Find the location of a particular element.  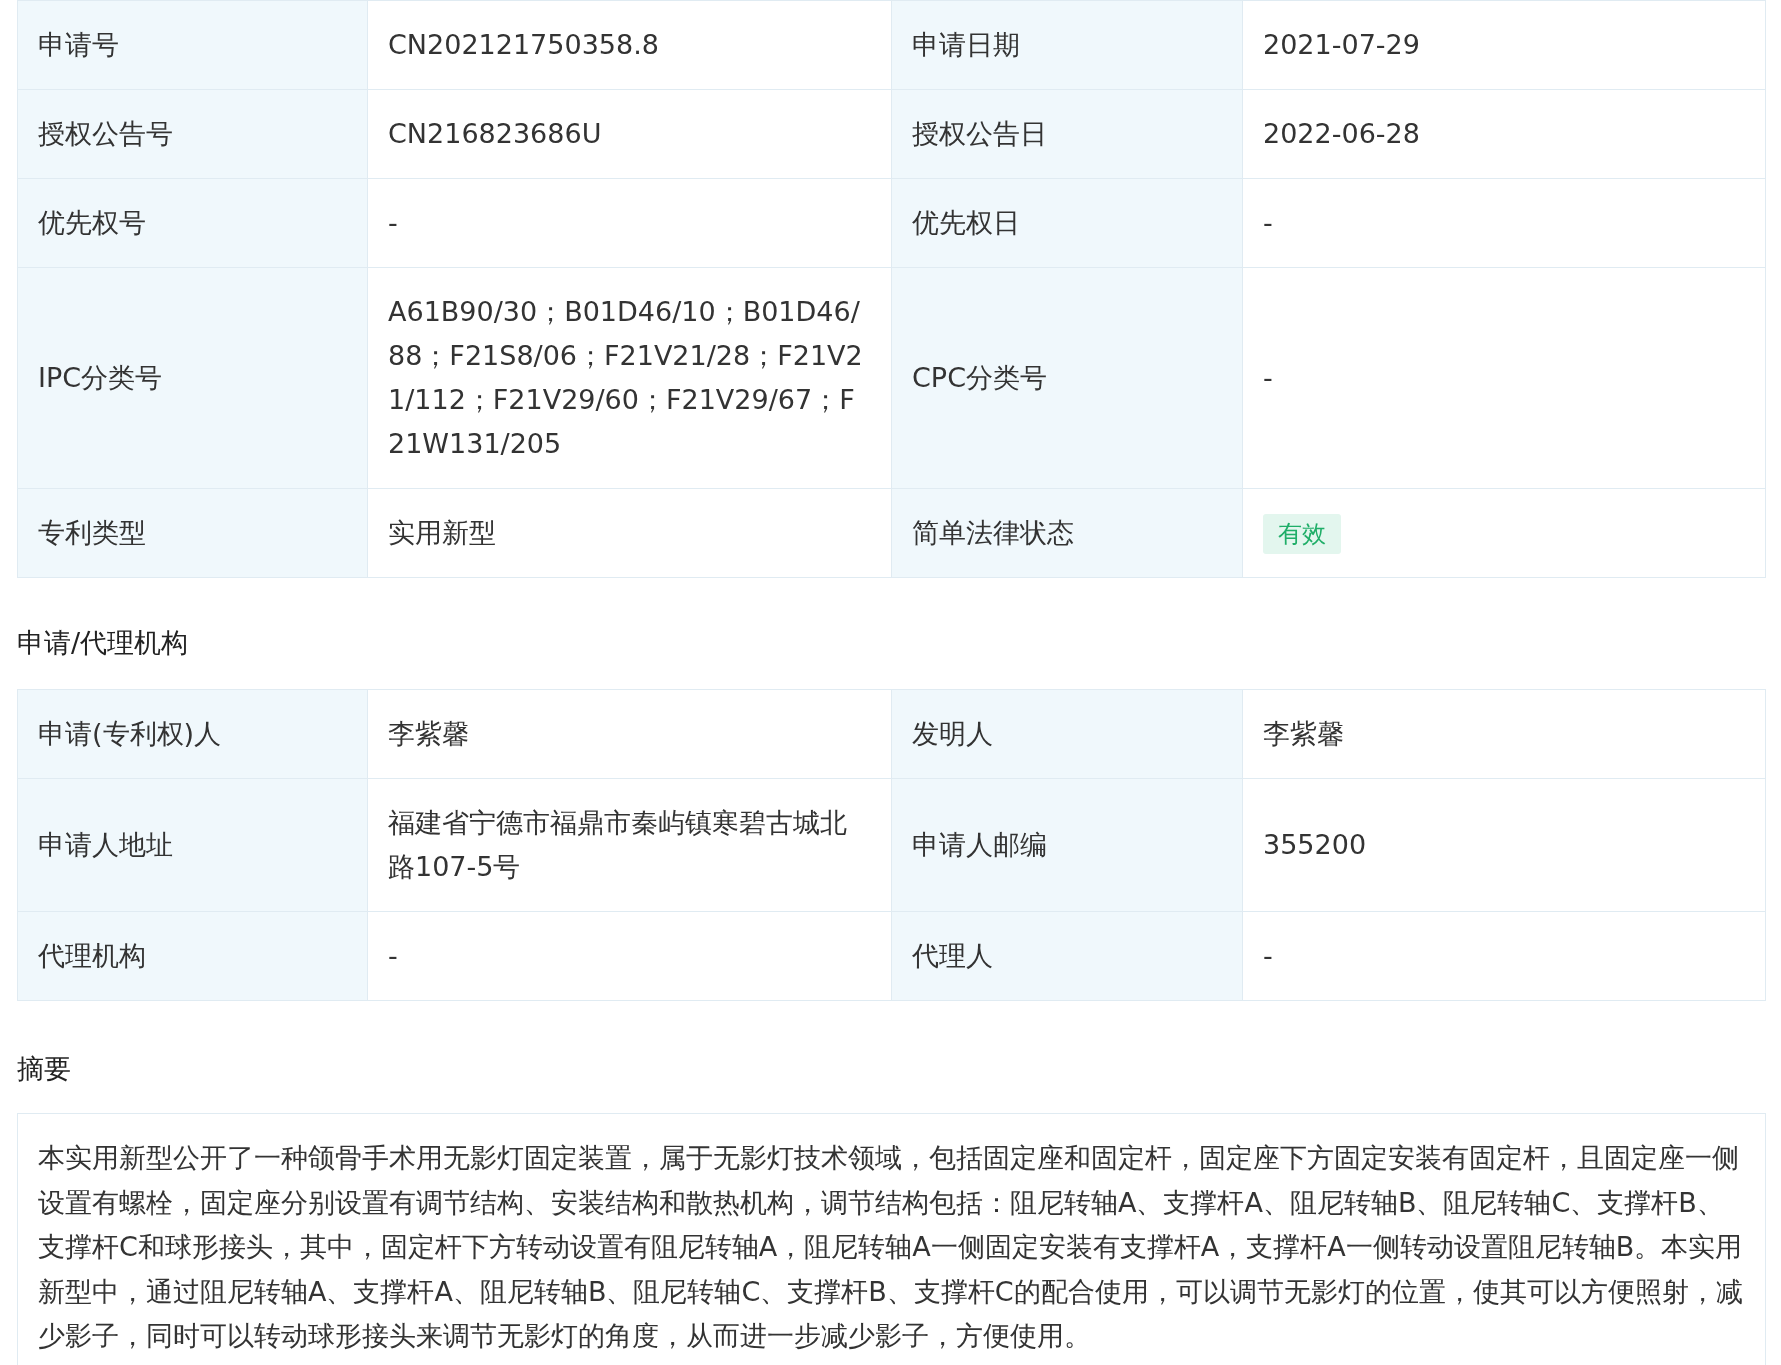

section-title: 申请/代理机构 is located at coordinates (103, 643).